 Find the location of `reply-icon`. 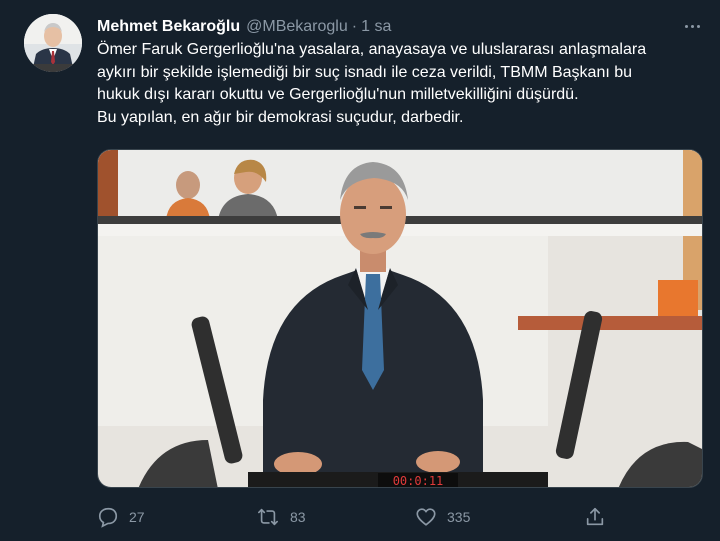

reply-icon is located at coordinates (108, 517).